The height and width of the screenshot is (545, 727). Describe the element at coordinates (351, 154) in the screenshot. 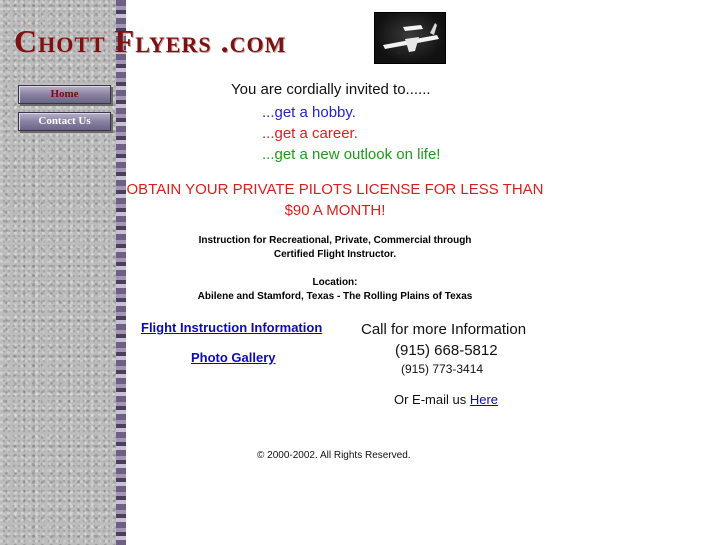

I see `outlook-line: ...get a new outlook on life!` at that location.